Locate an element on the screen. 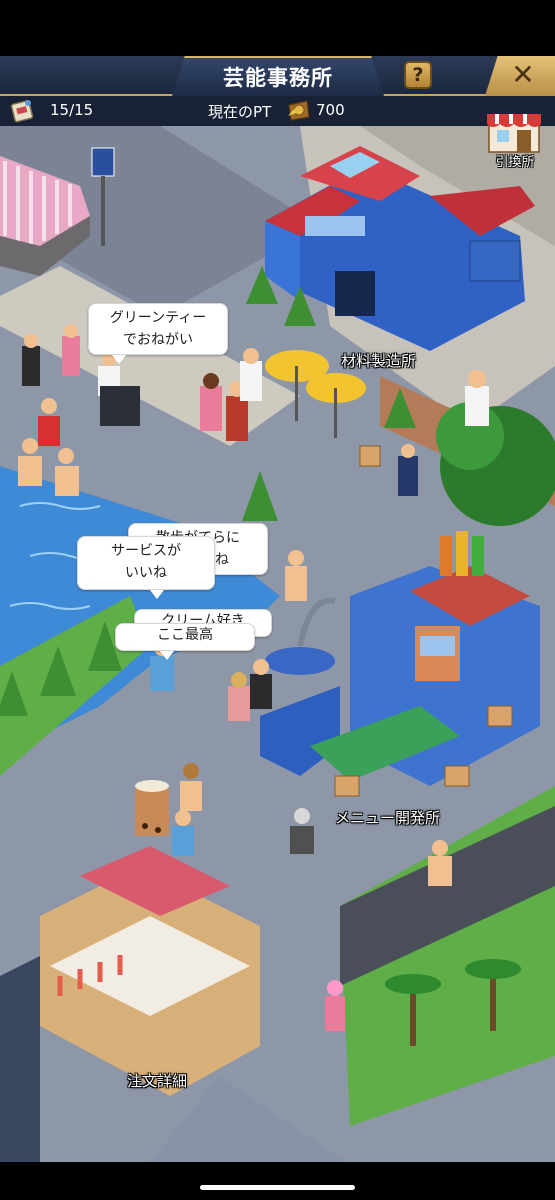 The width and height of the screenshot is (555, 1200). material-factory-label: 材料製造所 is located at coordinates (378, 360).